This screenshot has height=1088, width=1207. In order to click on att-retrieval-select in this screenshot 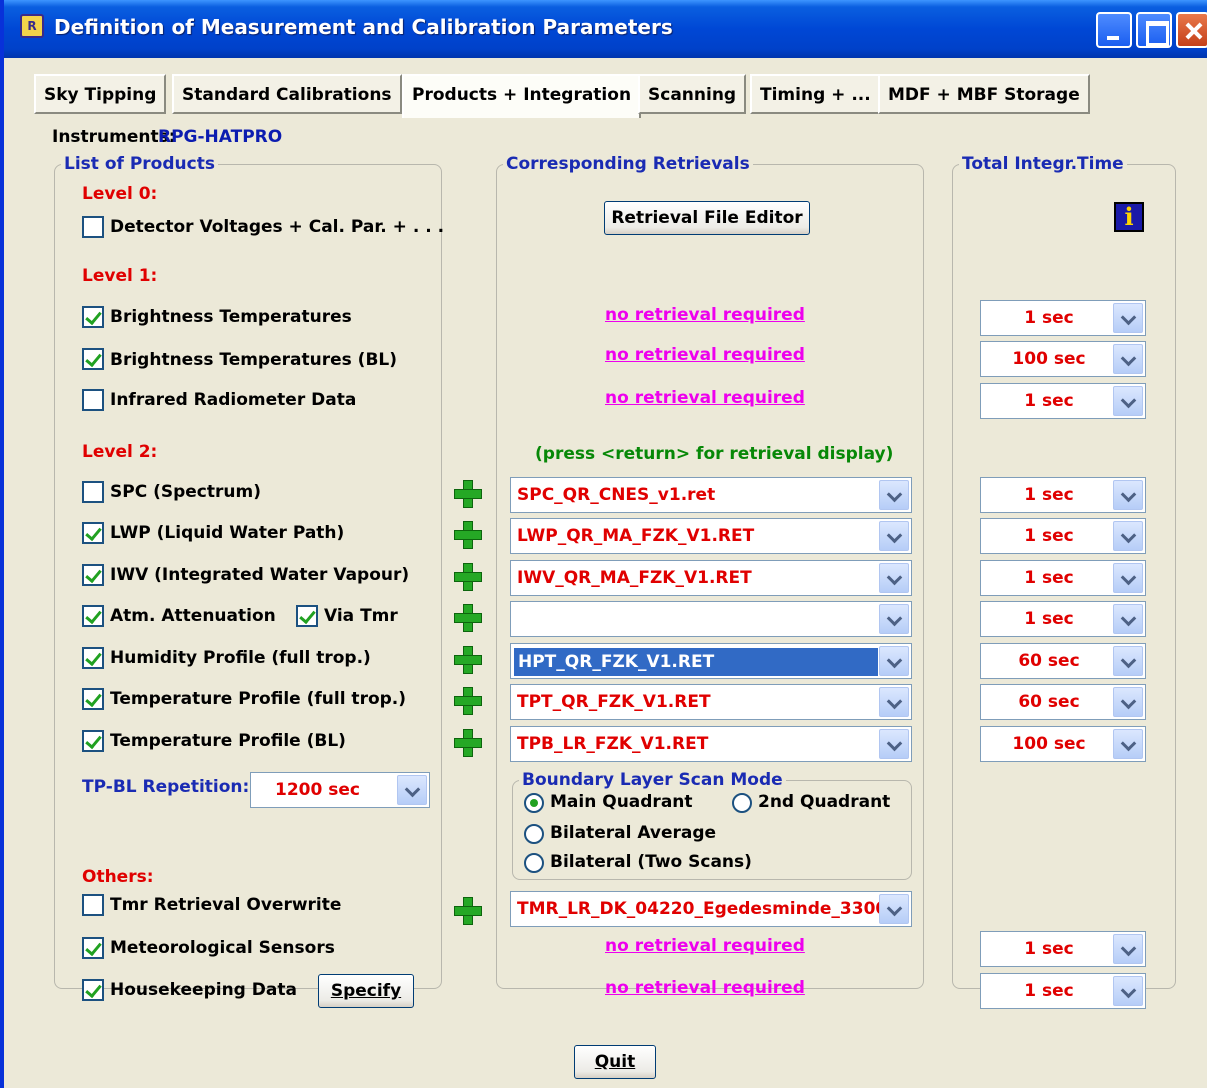, I will do `click(711, 619)`.